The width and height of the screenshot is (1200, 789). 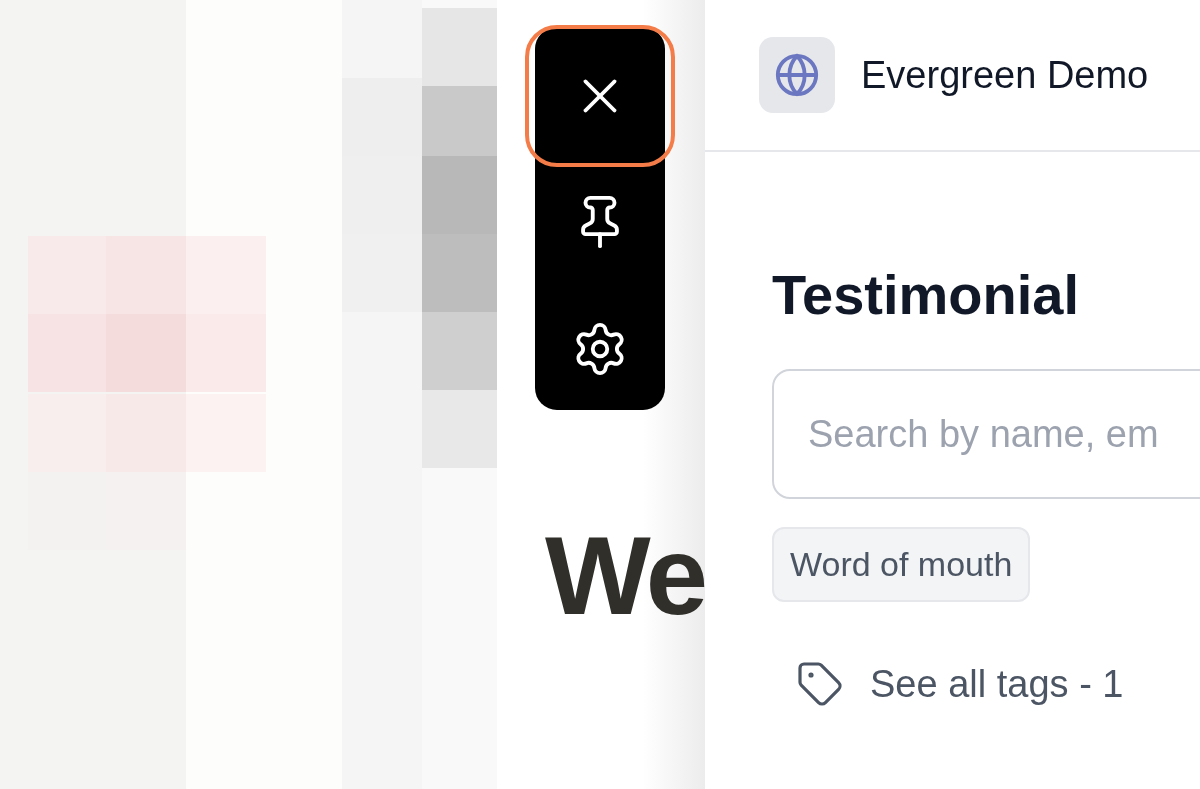 What do you see at coordinates (625, 576) in the screenshot?
I see `page-heading: We` at bounding box center [625, 576].